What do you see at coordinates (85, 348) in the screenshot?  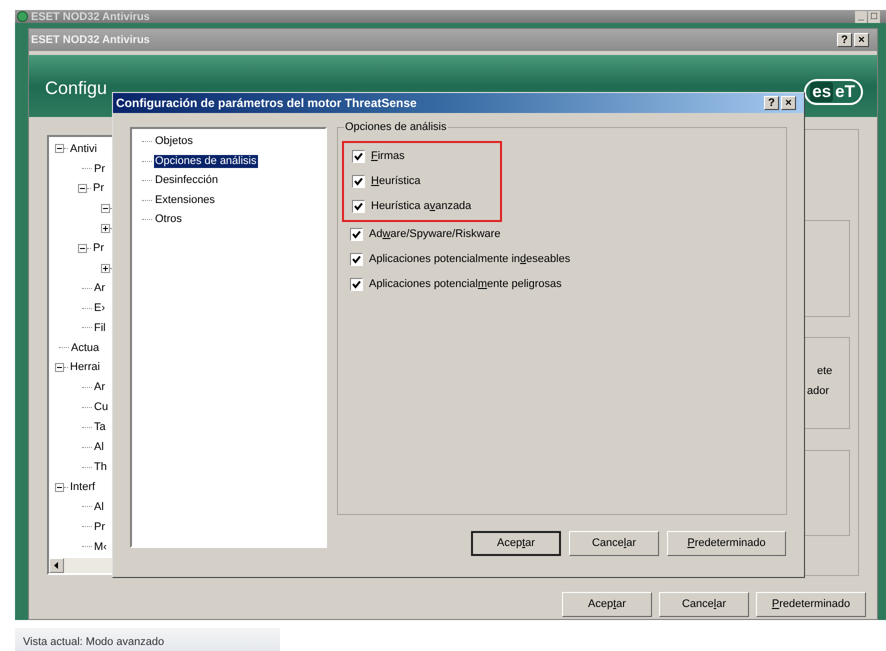 I see `tree-item: Actua` at bounding box center [85, 348].